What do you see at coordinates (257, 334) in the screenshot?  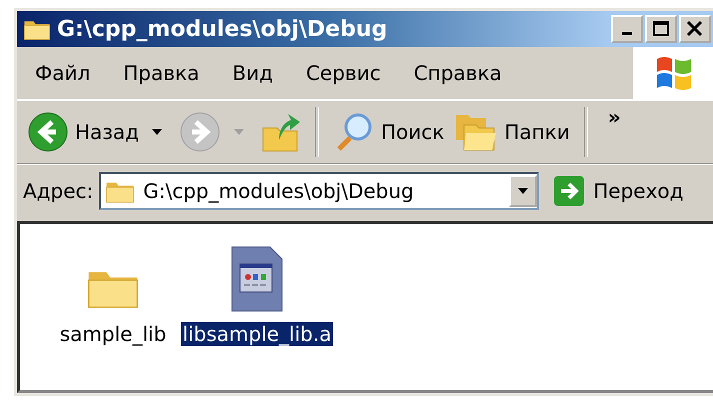 I see `file-name: libsample_lib.a` at bounding box center [257, 334].